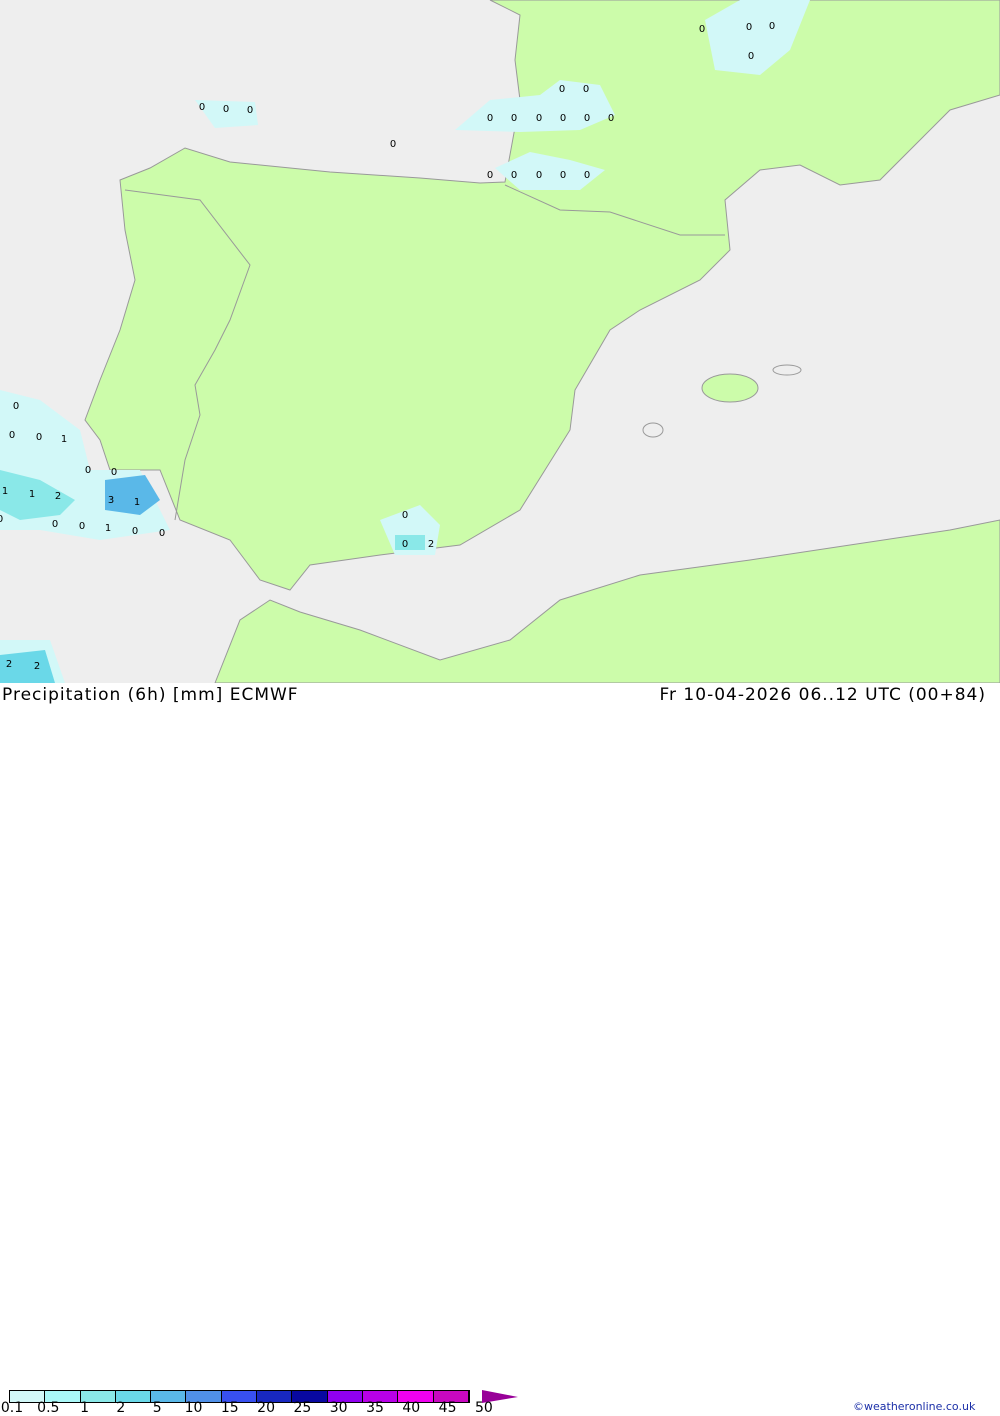 This screenshot has height=1416, width=1000. What do you see at coordinates (411, 1408) in the screenshot?
I see `scale-tick-label: 40` at bounding box center [411, 1408].